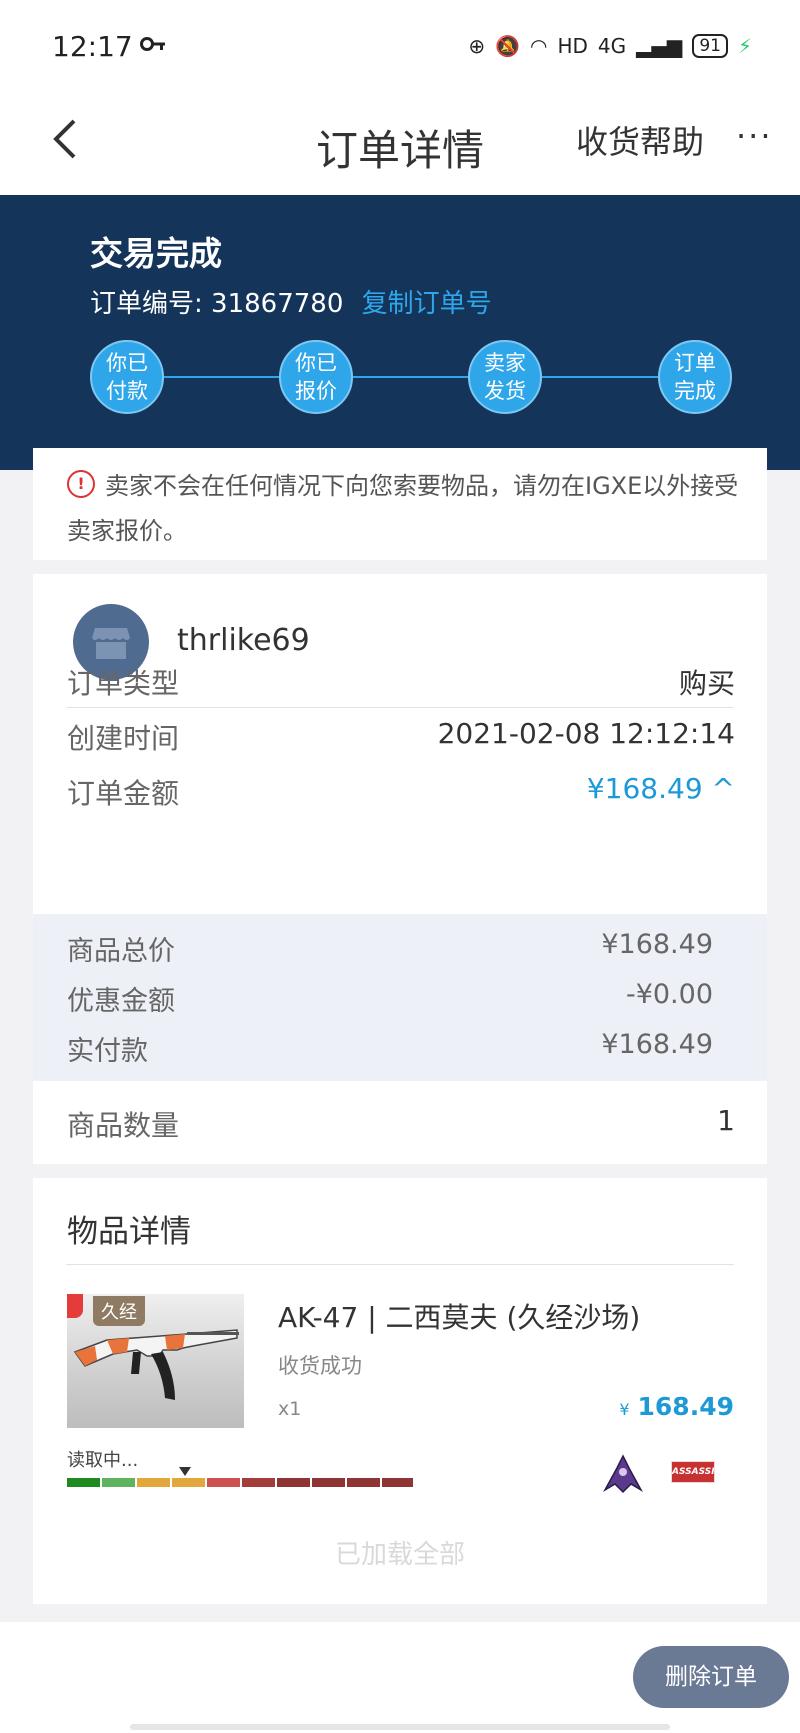 This screenshot has width=800, height=1733. What do you see at coordinates (624, 1409) in the screenshot?
I see `currency-symbol: ¥` at bounding box center [624, 1409].